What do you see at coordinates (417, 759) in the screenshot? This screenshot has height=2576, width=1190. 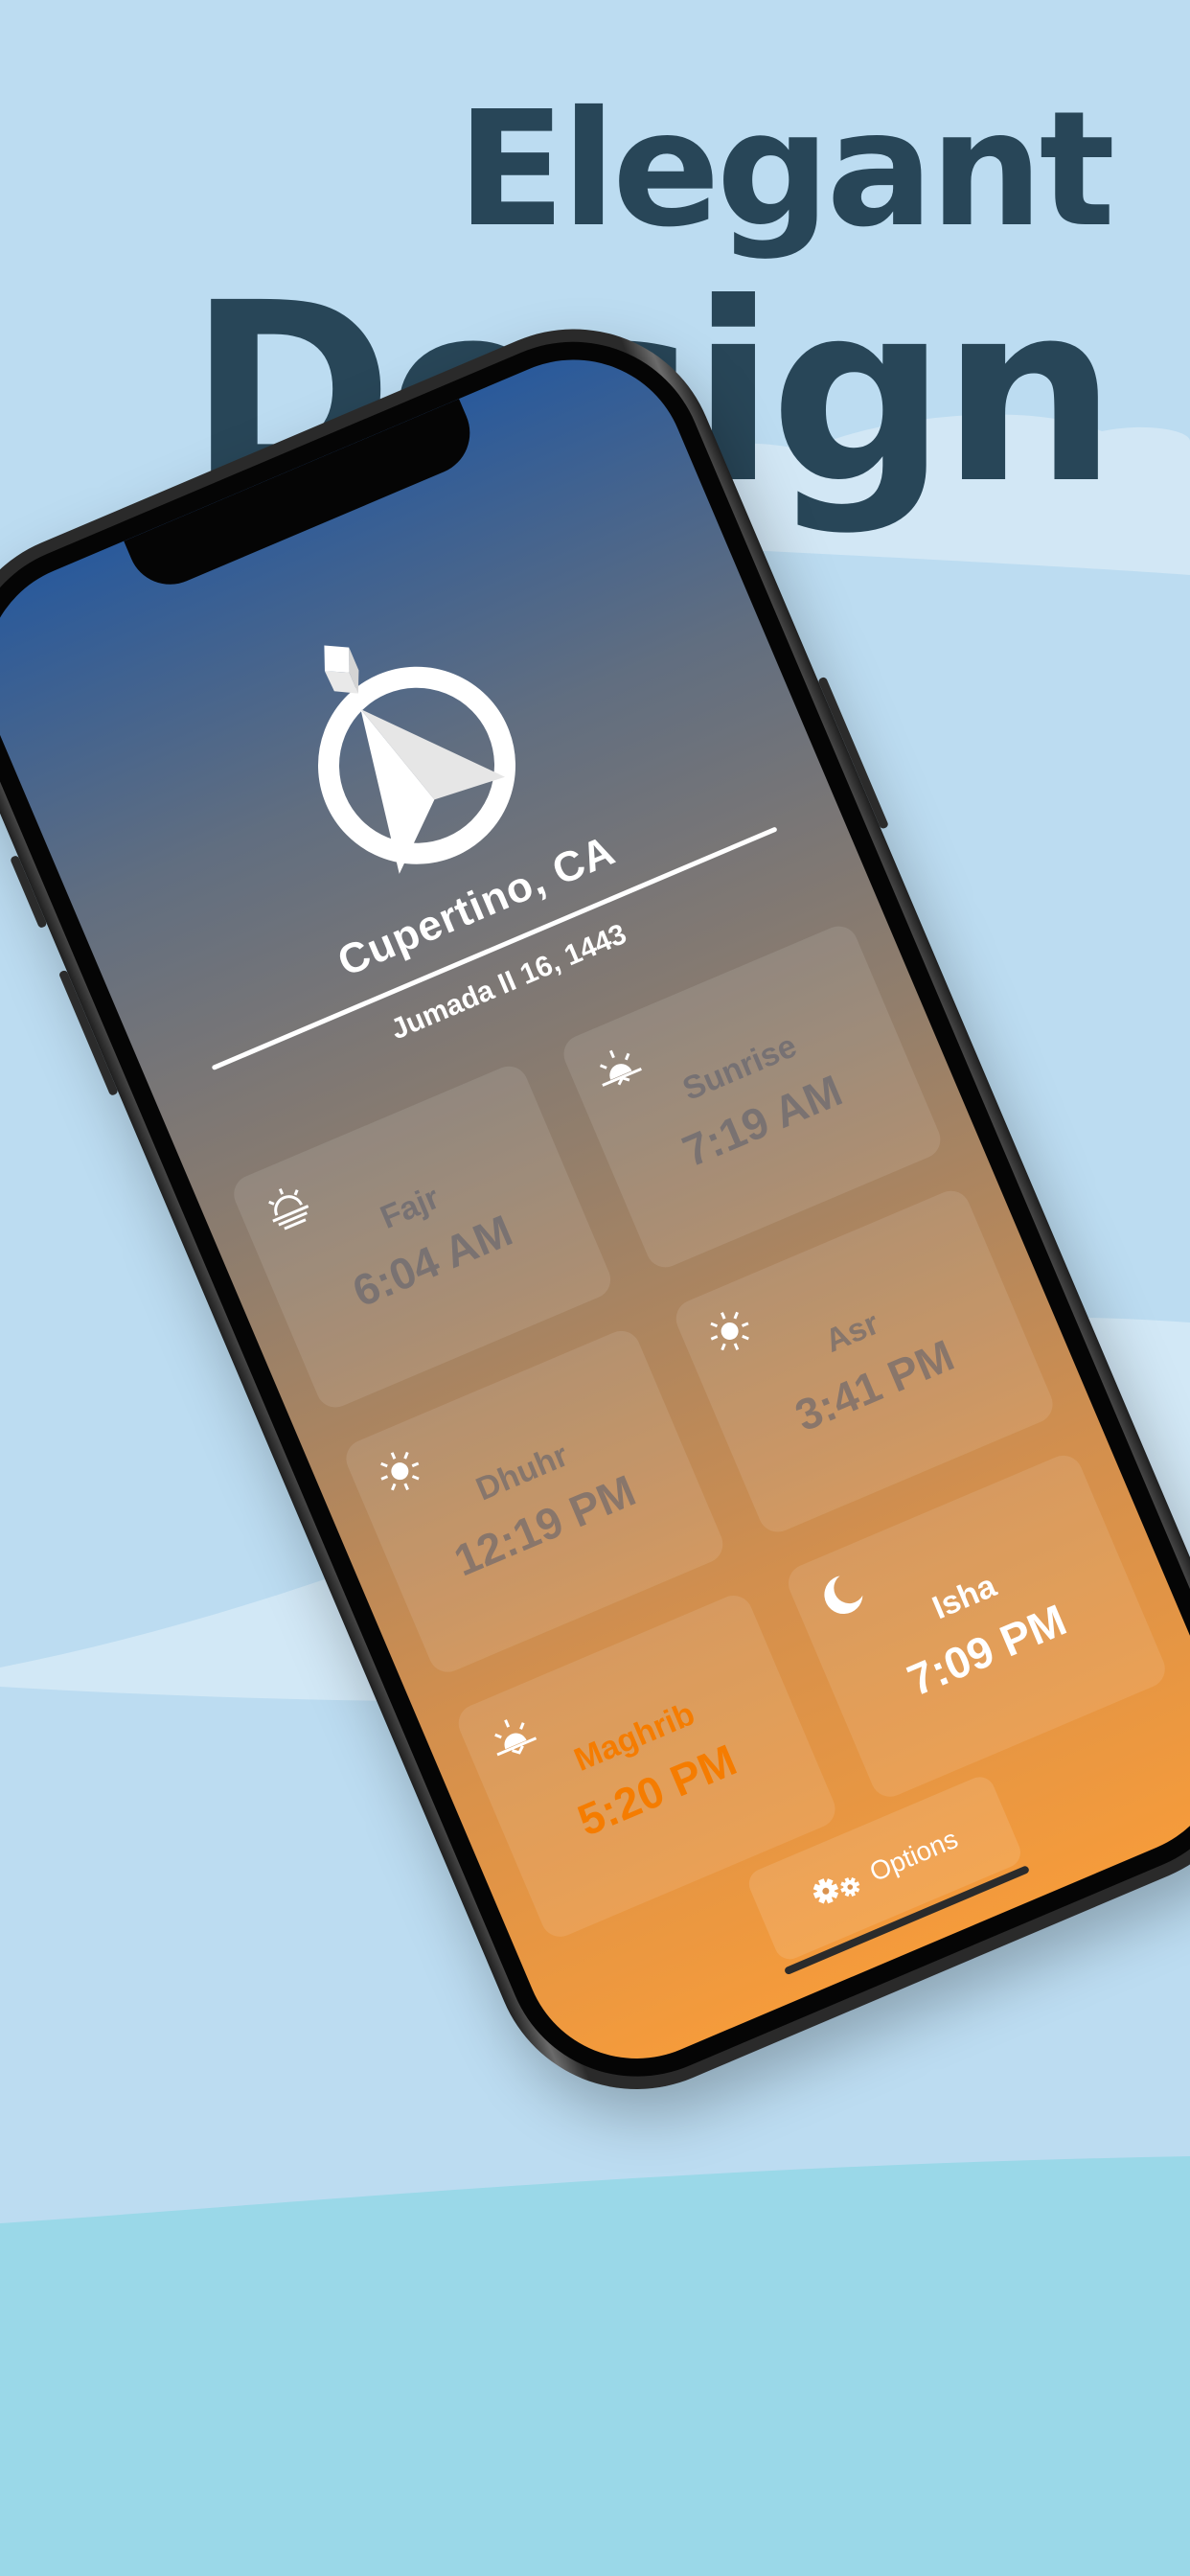 I see `qibla-compass-logo-icon` at bounding box center [417, 759].